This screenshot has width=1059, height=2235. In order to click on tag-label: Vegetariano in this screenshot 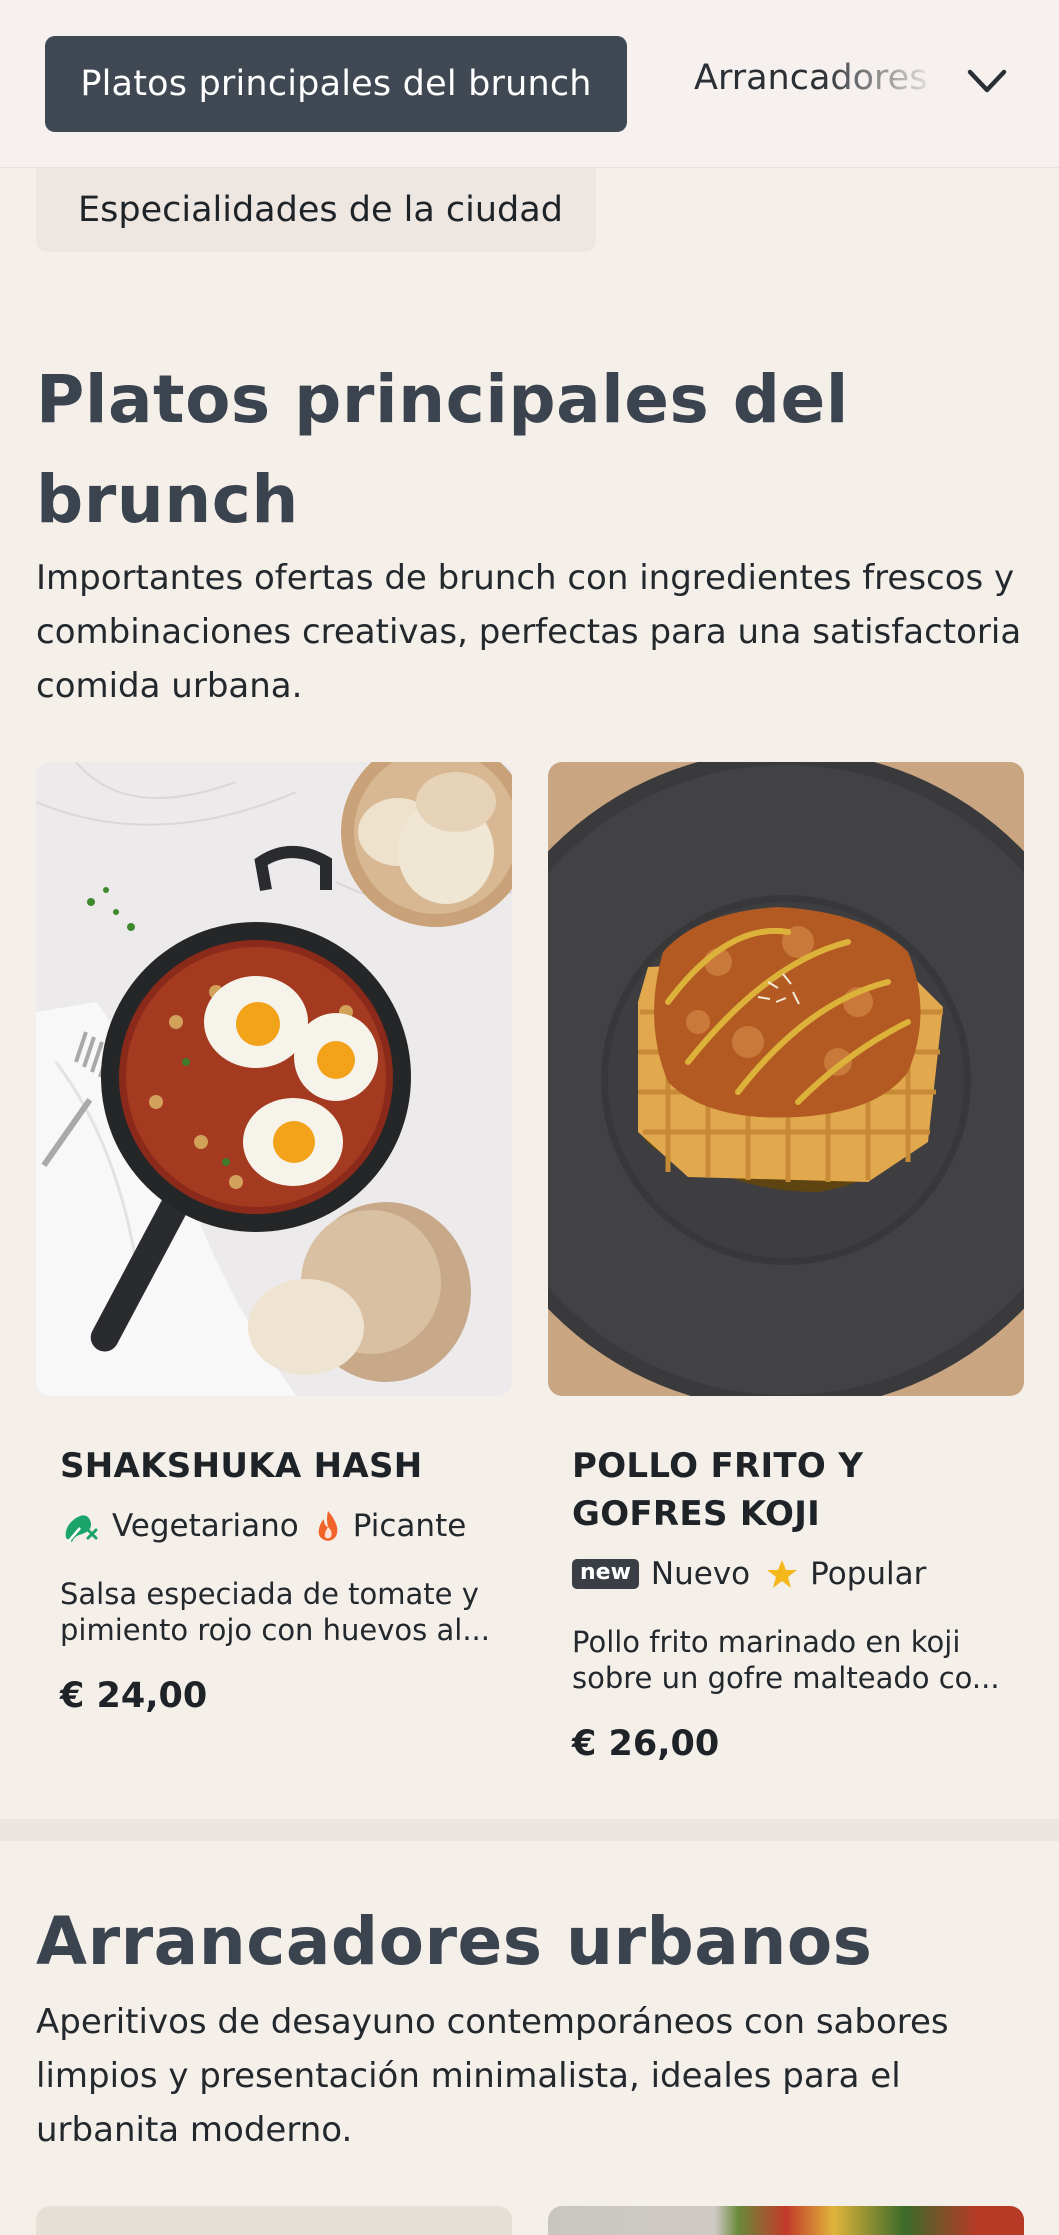, I will do `click(205, 1526)`.